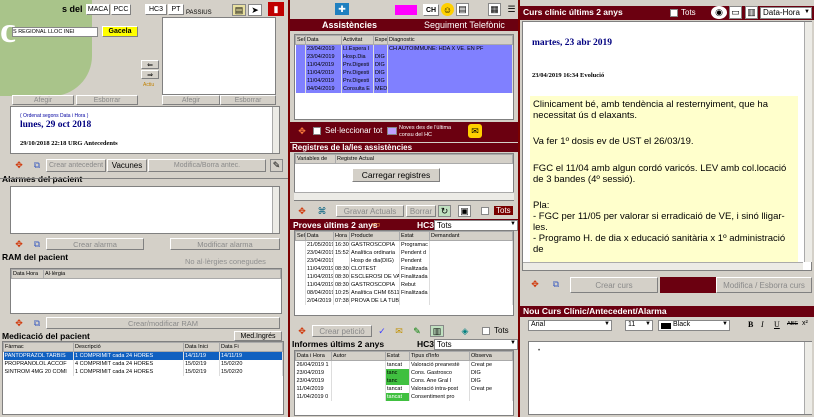 The width and height of the screenshot is (814, 417). I want to click on move-right-button: ⇒, so click(150, 74).